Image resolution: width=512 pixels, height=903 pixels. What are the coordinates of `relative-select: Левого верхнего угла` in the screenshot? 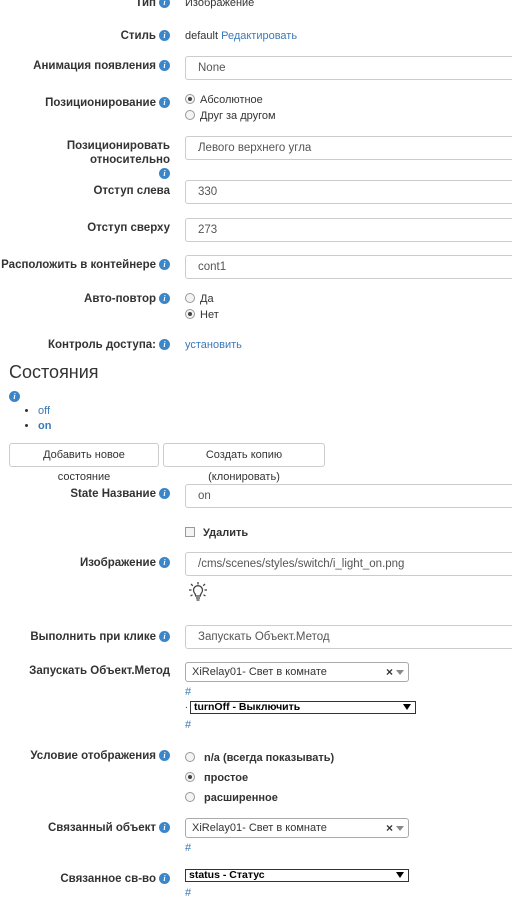 It's located at (348, 148).